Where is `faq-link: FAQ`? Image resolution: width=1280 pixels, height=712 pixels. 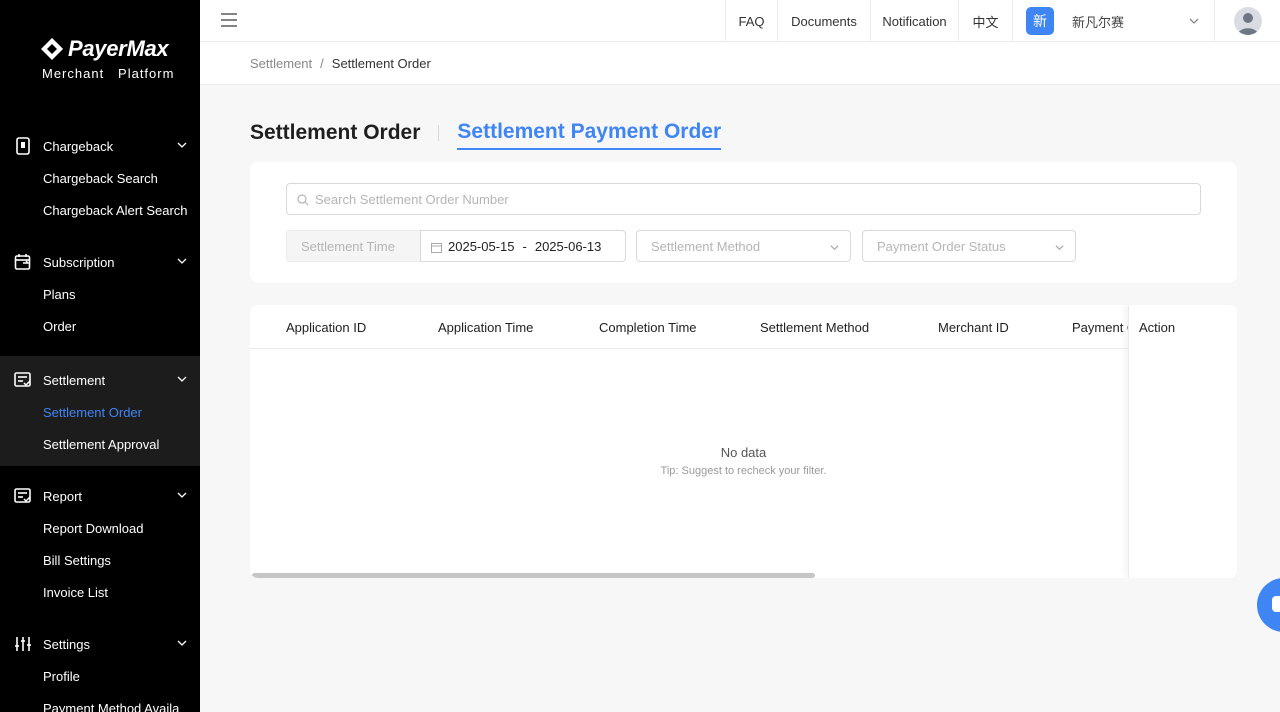 faq-link: FAQ is located at coordinates (751, 21).